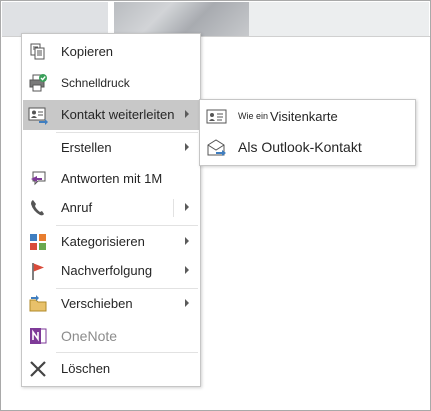  I want to click on move-folder-icon, so click(38, 304).